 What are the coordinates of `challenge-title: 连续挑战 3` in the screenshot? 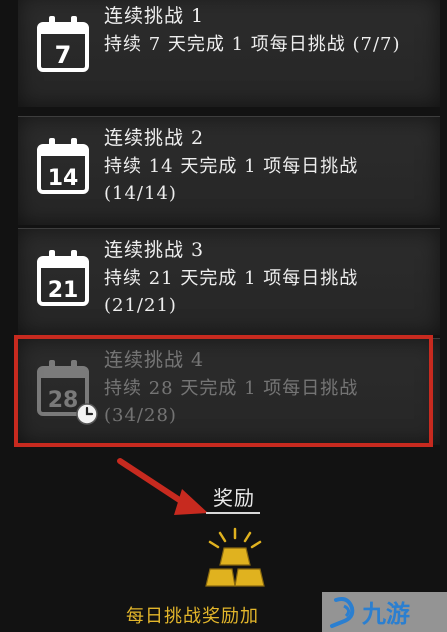 It's located at (154, 250).